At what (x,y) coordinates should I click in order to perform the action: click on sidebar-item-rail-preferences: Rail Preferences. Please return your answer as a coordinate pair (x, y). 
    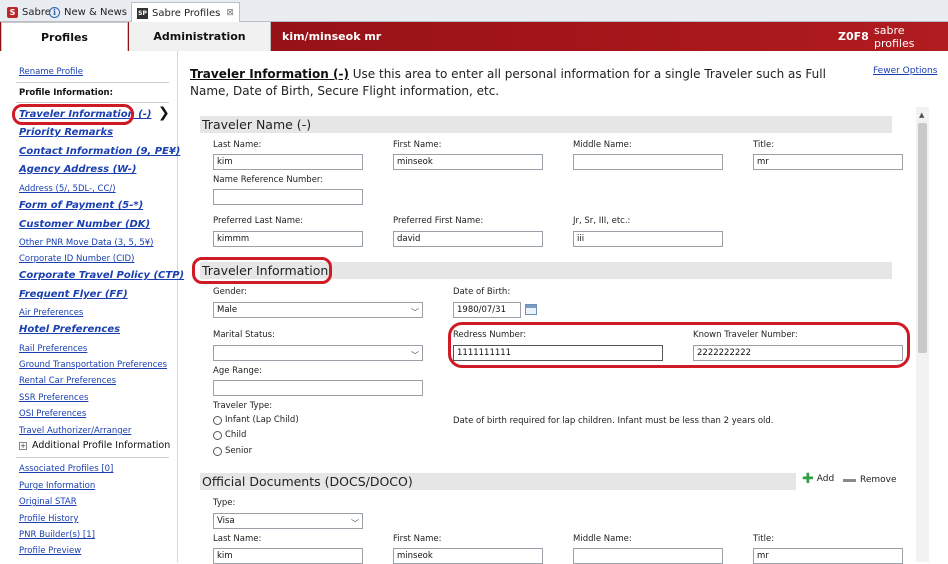
    Looking at the image, I should click on (53, 349).